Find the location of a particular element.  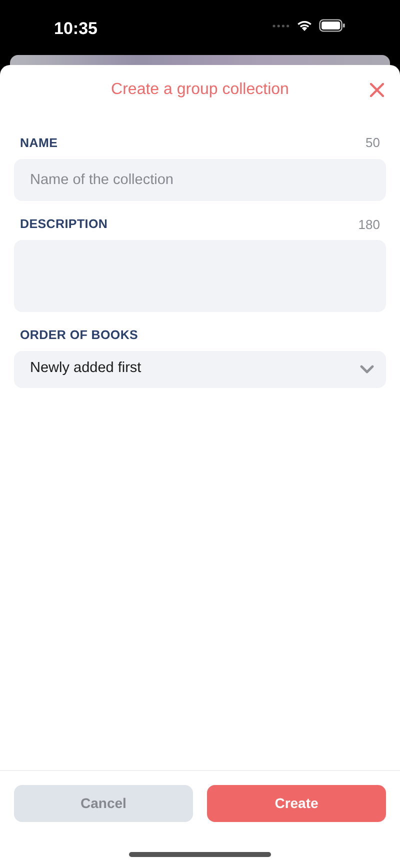

order-dropdown: Newly added first is located at coordinates (200, 369).